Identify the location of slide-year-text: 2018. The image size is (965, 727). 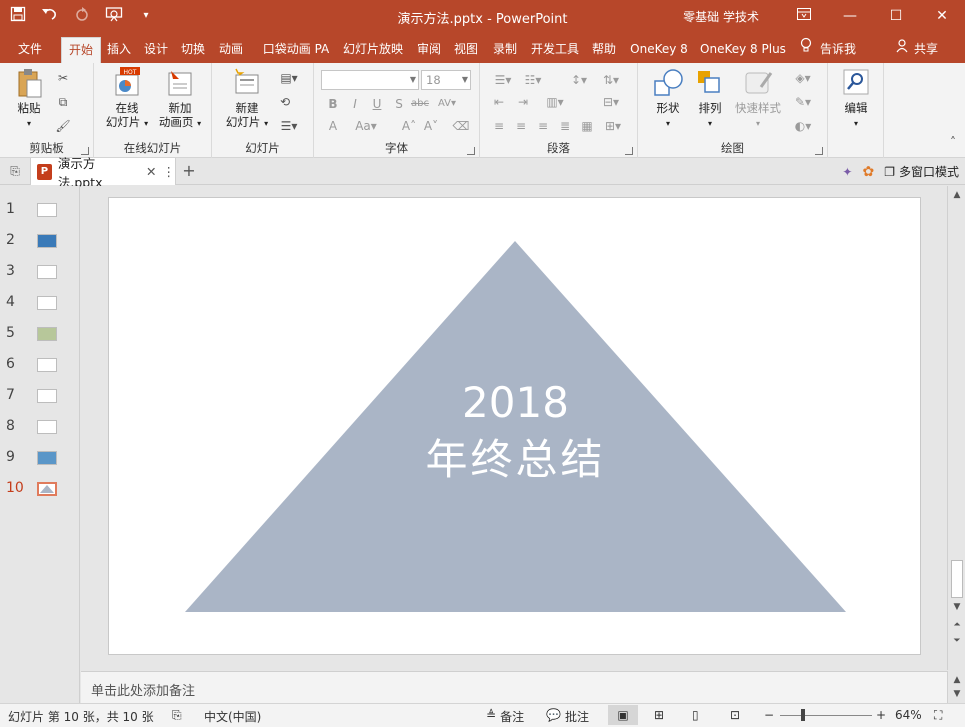
(515, 402).